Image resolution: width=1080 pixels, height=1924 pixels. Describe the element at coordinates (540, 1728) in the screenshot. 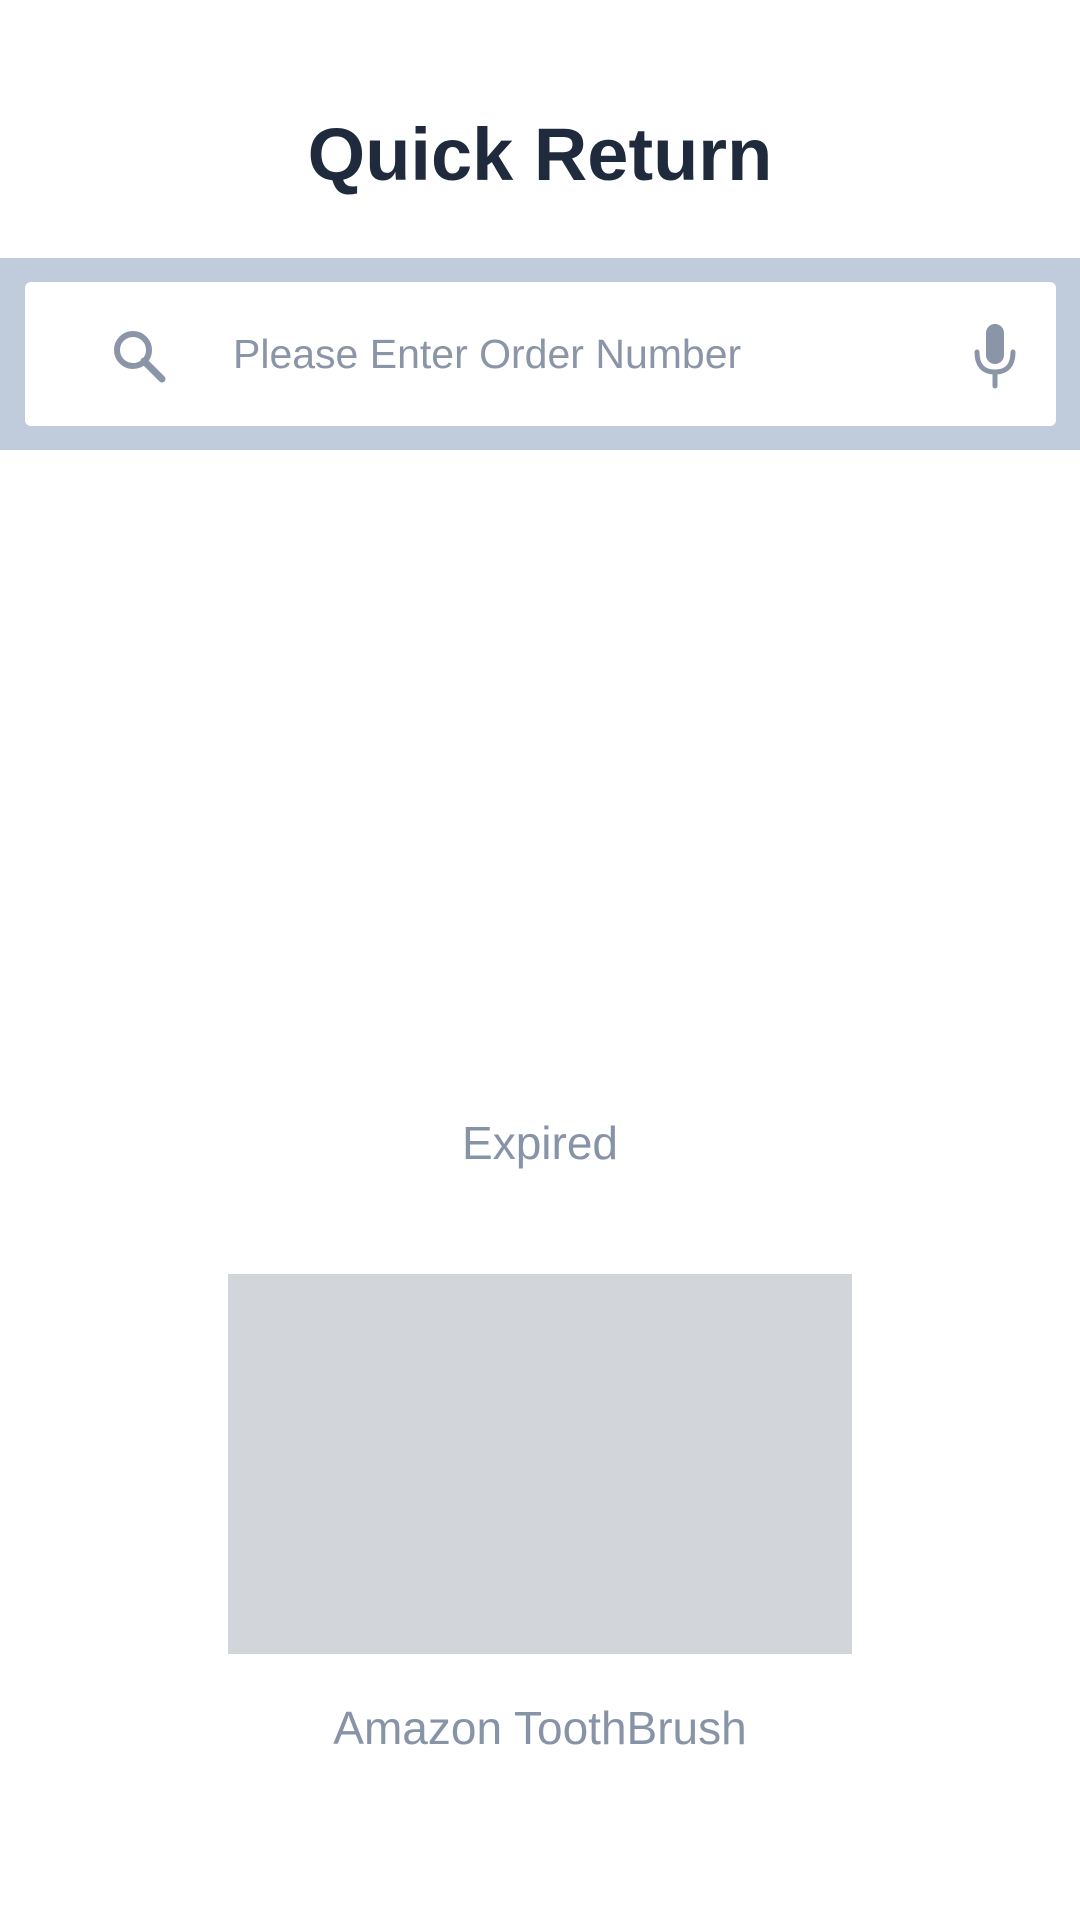

I see `product-name: Amazon ToothBrush` at that location.